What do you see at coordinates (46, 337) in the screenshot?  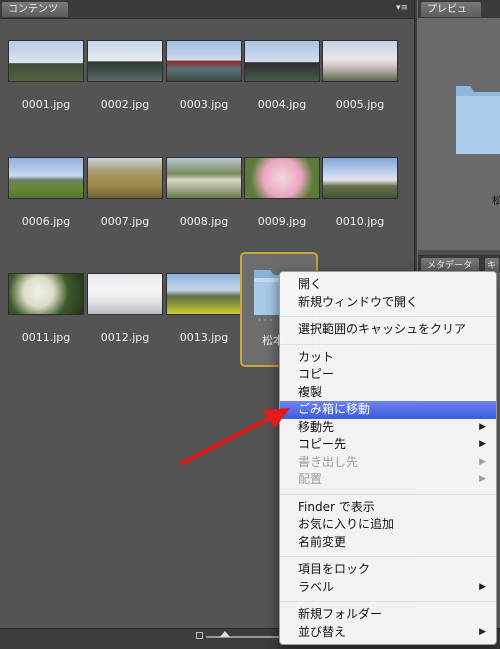 I see `thumbnail-label: 0011.jpg` at bounding box center [46, 337].